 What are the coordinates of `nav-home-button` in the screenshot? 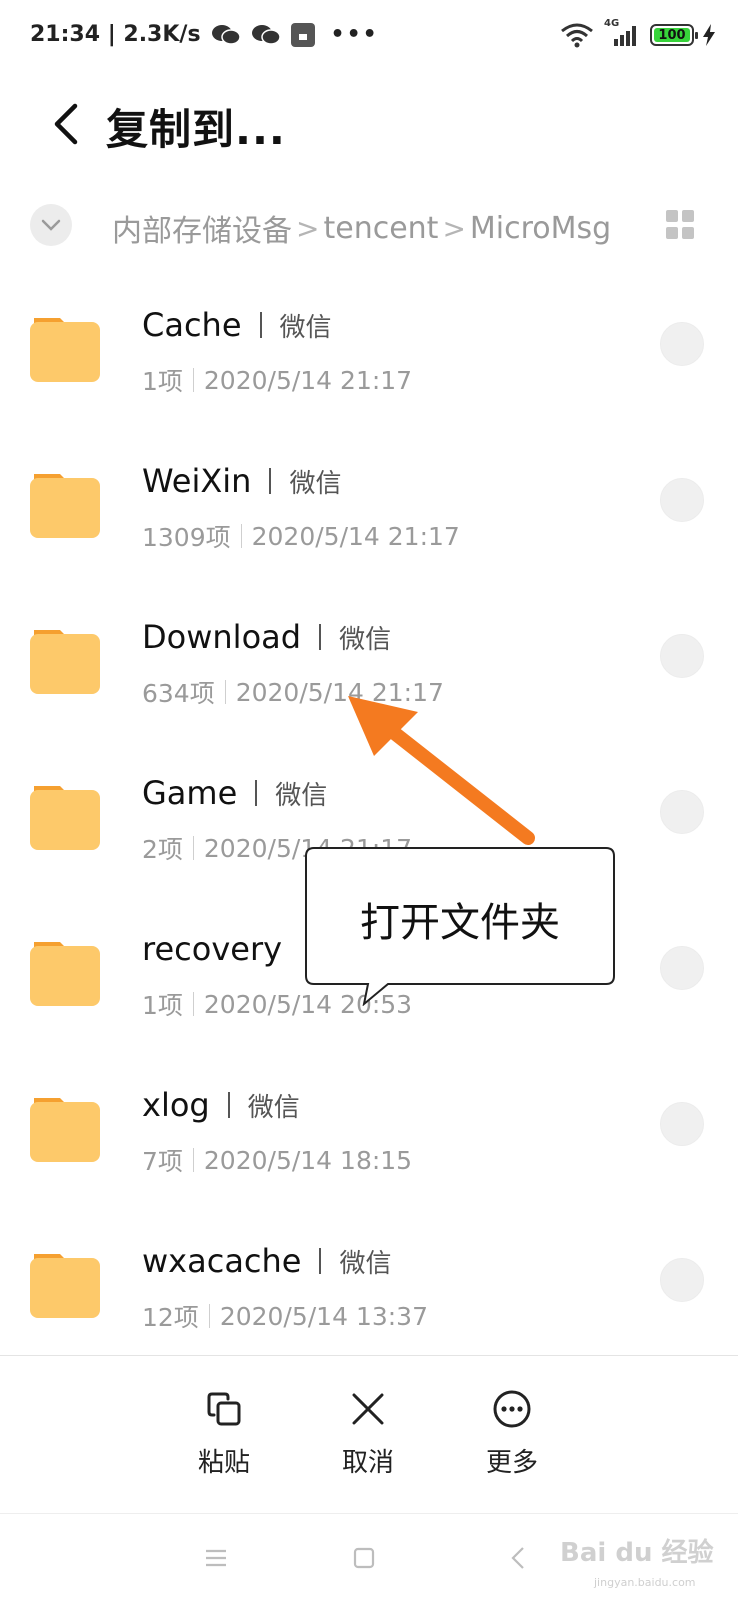 It's located at (364, 1558).